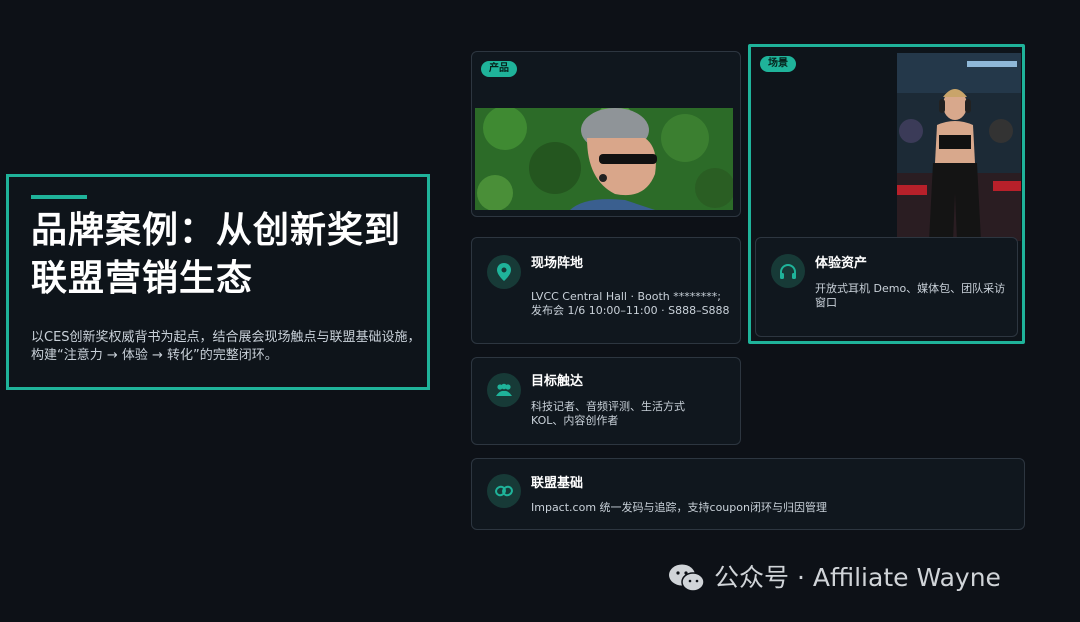  I want to click on watermark: 公众号 · Affiliate Wayne, so click(834, 578).